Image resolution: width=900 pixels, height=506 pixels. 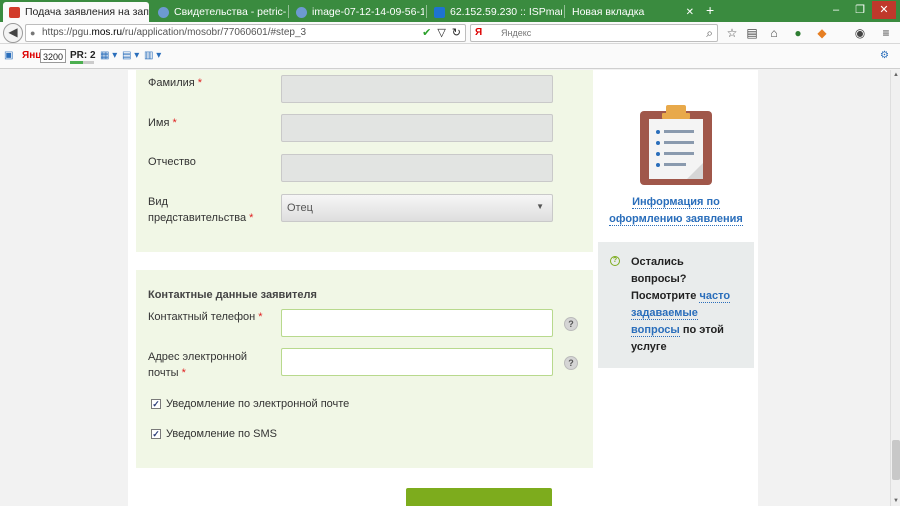 I want to click on search-input, so click(x=596, y=33).